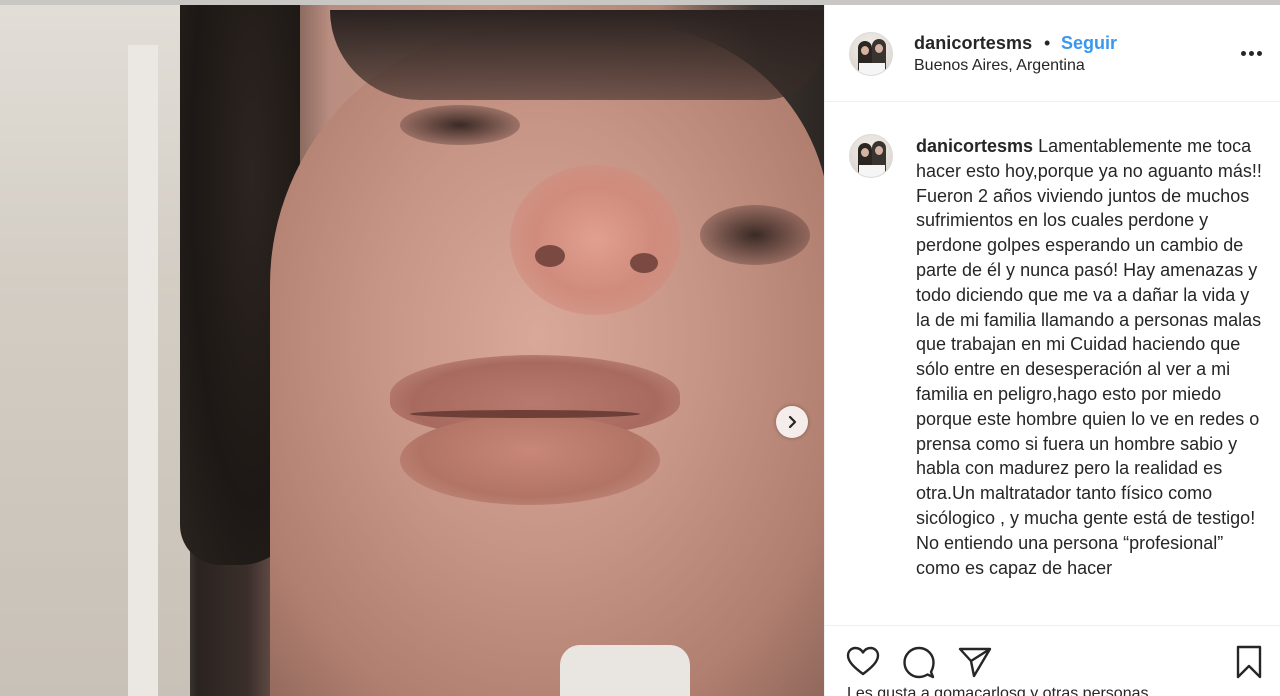 The height and width of the screenshot is (696, 1280). What do you see at coordinates (595, 240) in the screenshot?
I see `nose` at bounding box center [595, 240].